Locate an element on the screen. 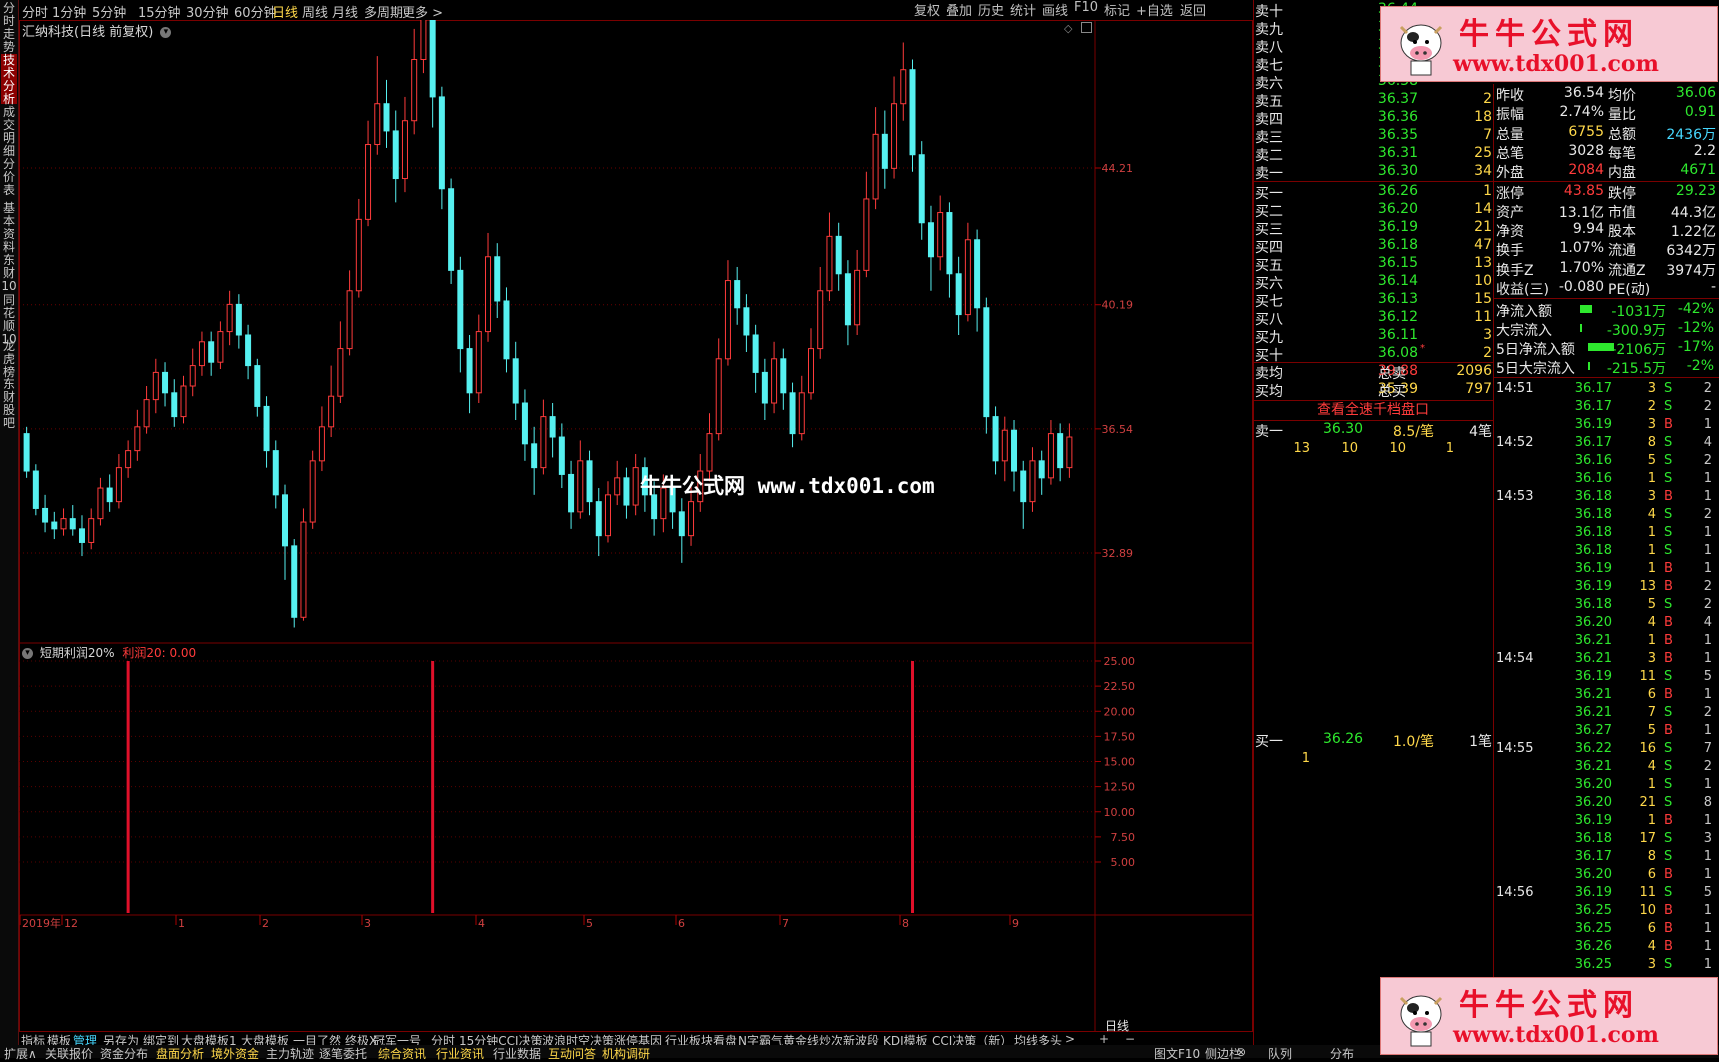 The width and height of the screenshot is (1719, 1062). period-tab-5: 60分钟 is located at coordinates (255, 11).